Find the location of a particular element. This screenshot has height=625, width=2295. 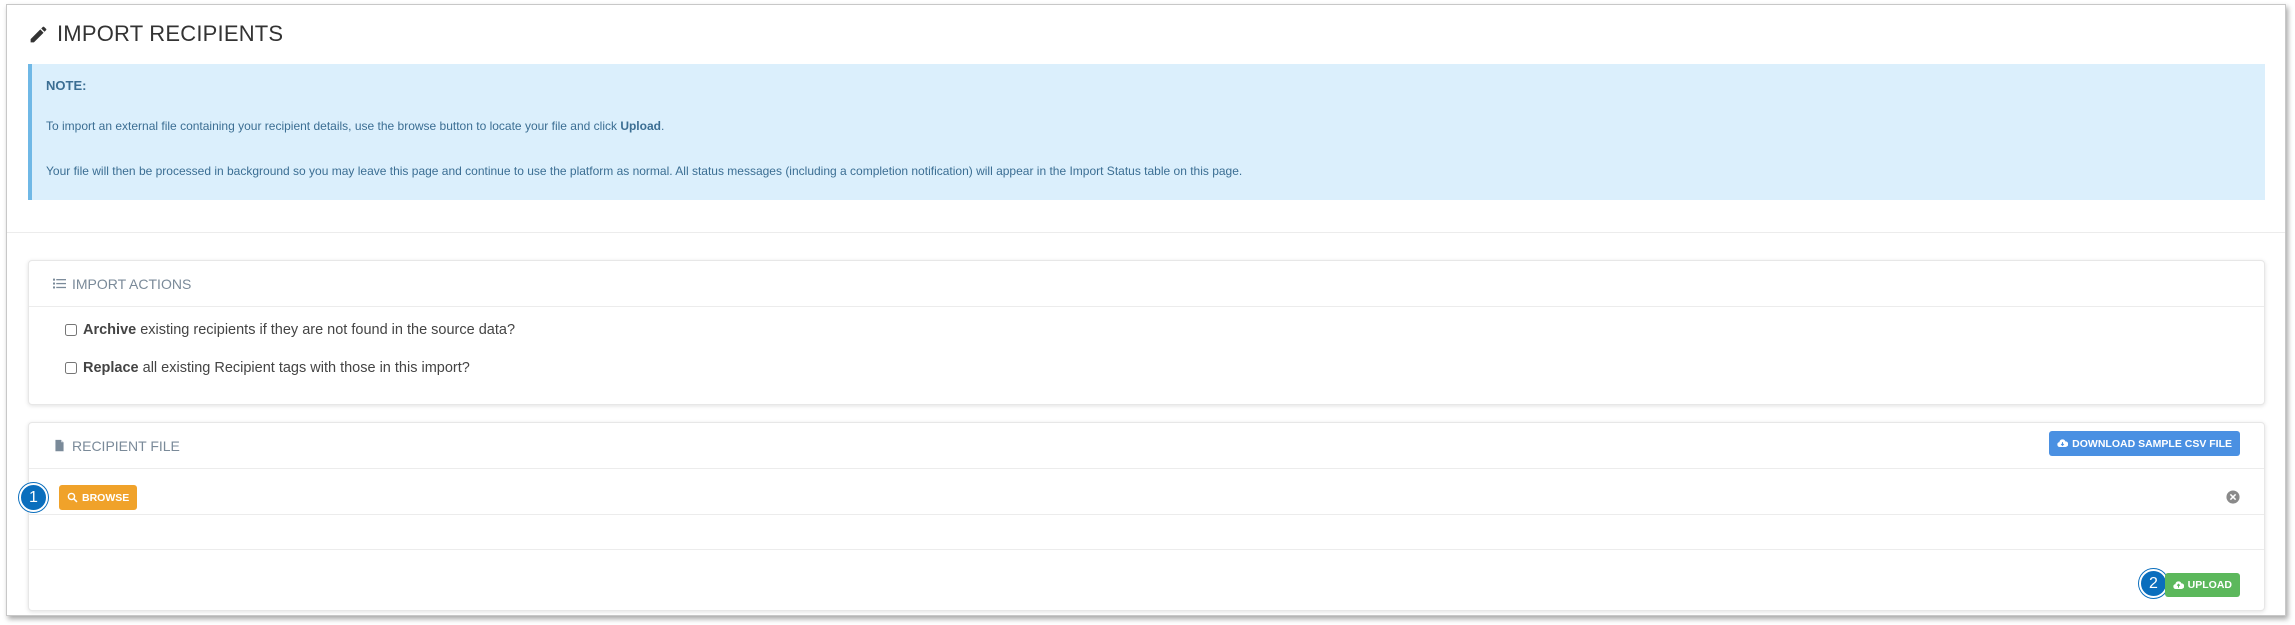

cloud-upload-icon is located at coordinates (2178, 584).